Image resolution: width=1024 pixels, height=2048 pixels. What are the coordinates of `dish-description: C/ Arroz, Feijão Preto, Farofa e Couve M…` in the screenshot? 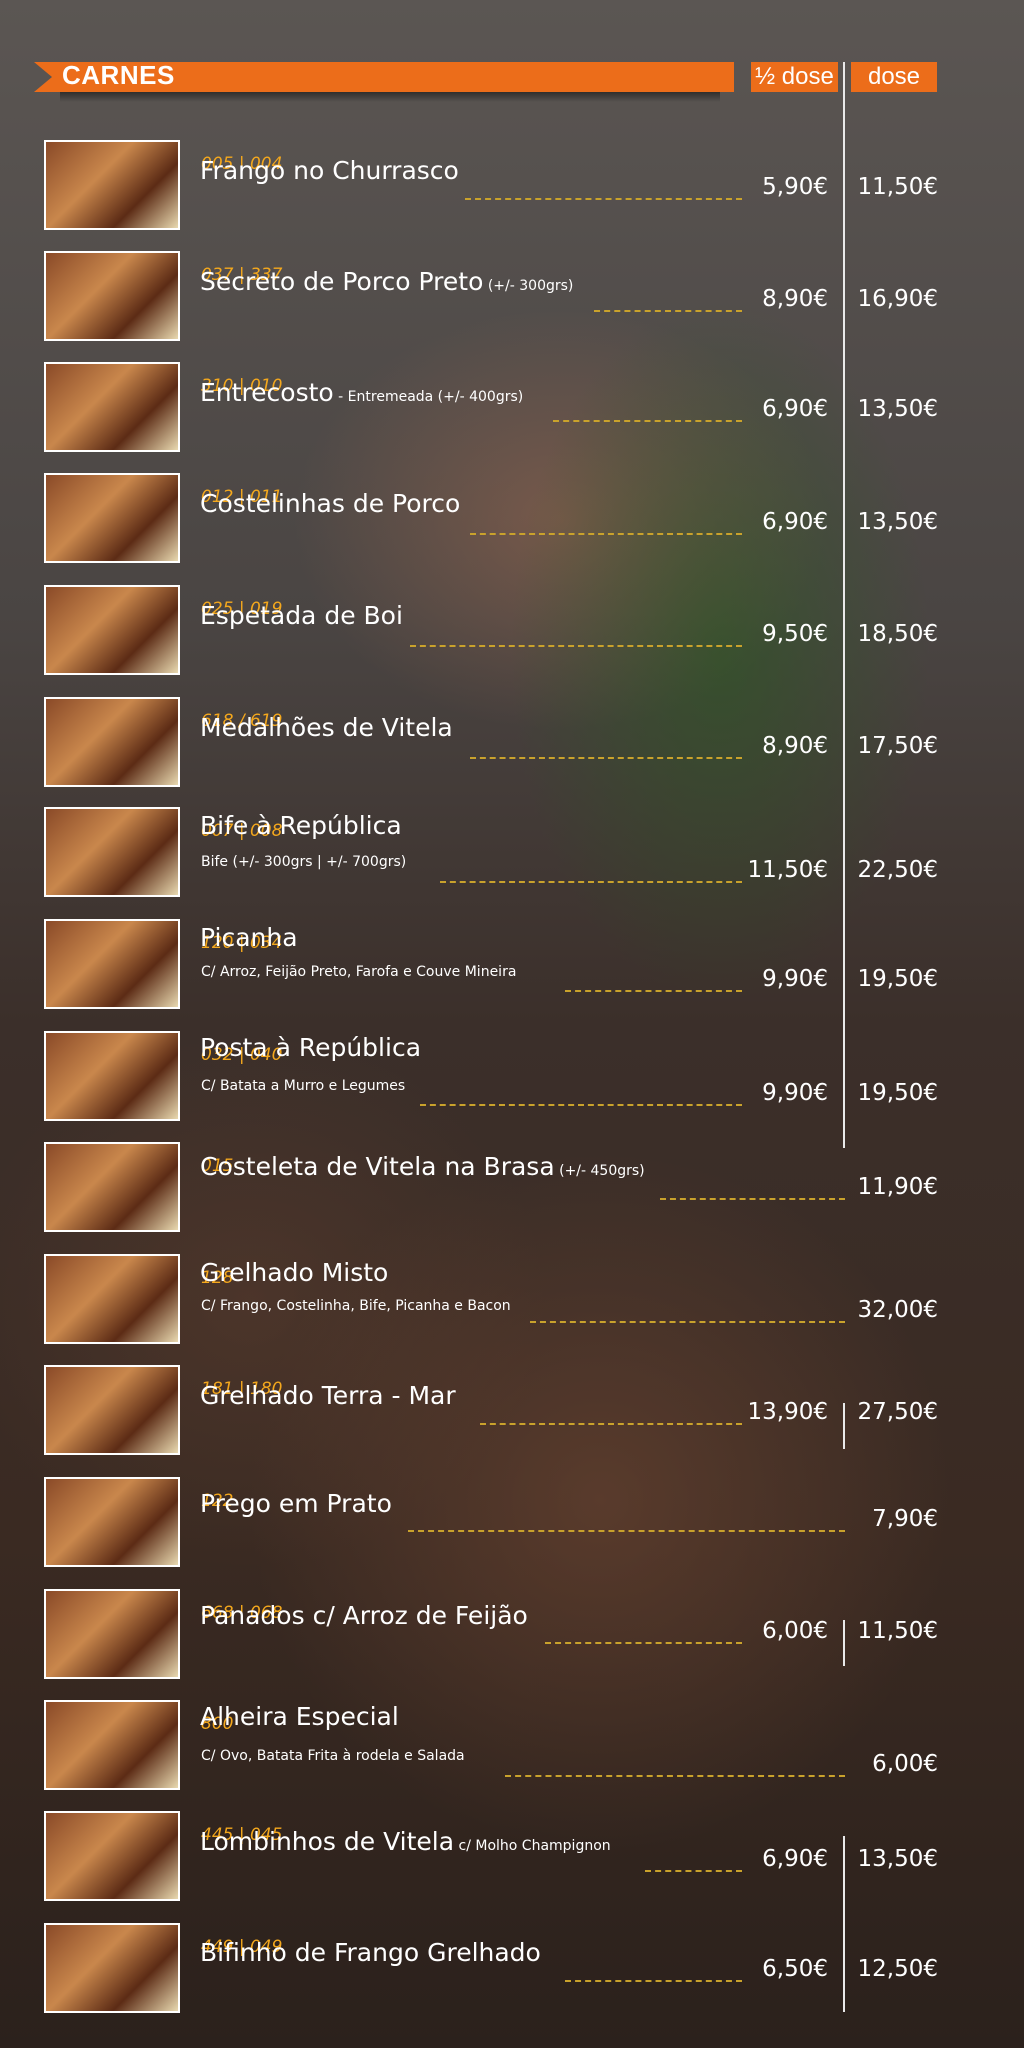 It's located at (359, 972).